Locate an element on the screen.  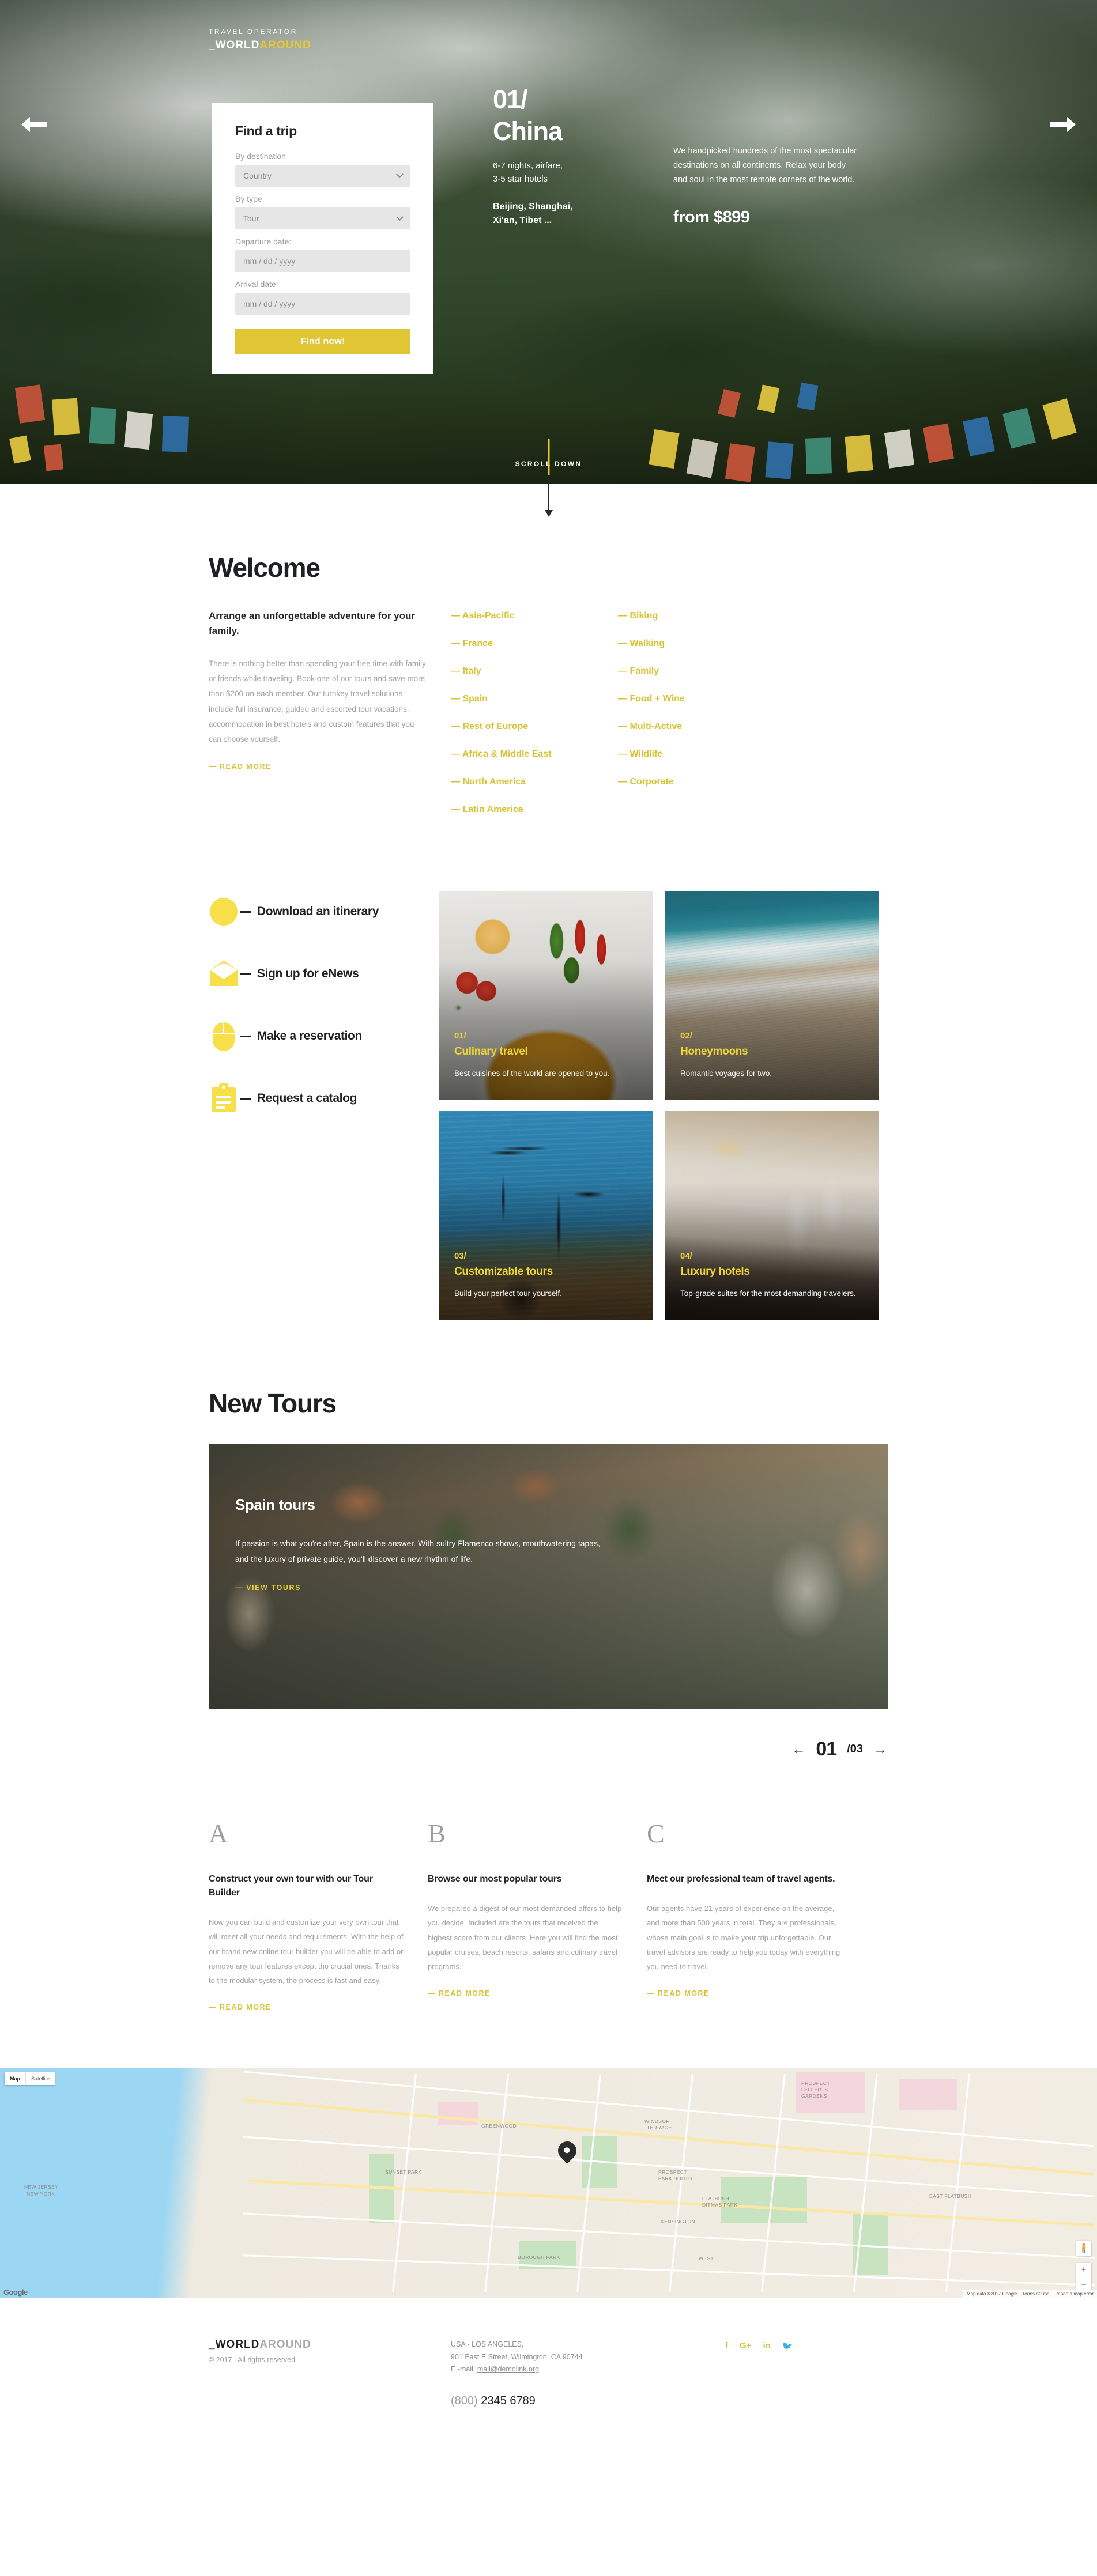
tour-prev-button: ← is located at coordinates (798, 1749).